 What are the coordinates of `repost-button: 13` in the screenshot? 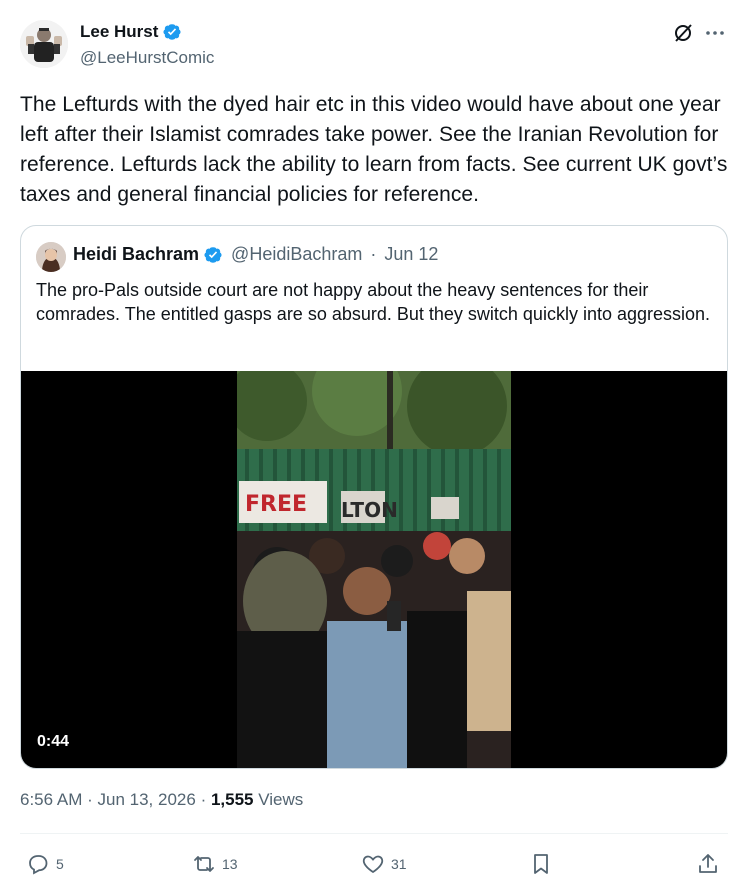 It's located at (215, 864).